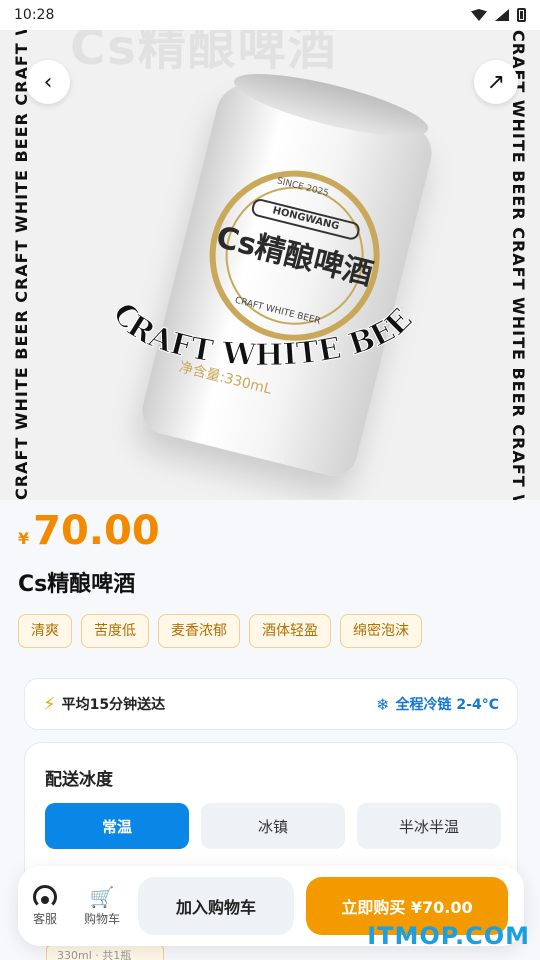 This screenshot has height=960, width=540. I want to click on cart-label: 购物车, so click(102, 919).